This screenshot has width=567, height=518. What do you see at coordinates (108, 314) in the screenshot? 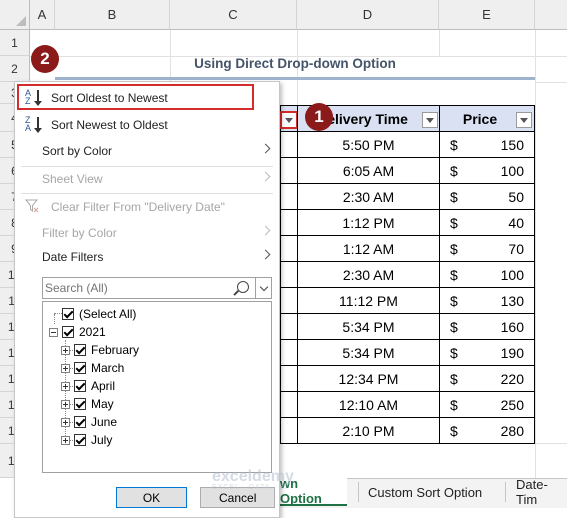
I see `select-all-label: (Select All)` at bounding box center [108, 314].